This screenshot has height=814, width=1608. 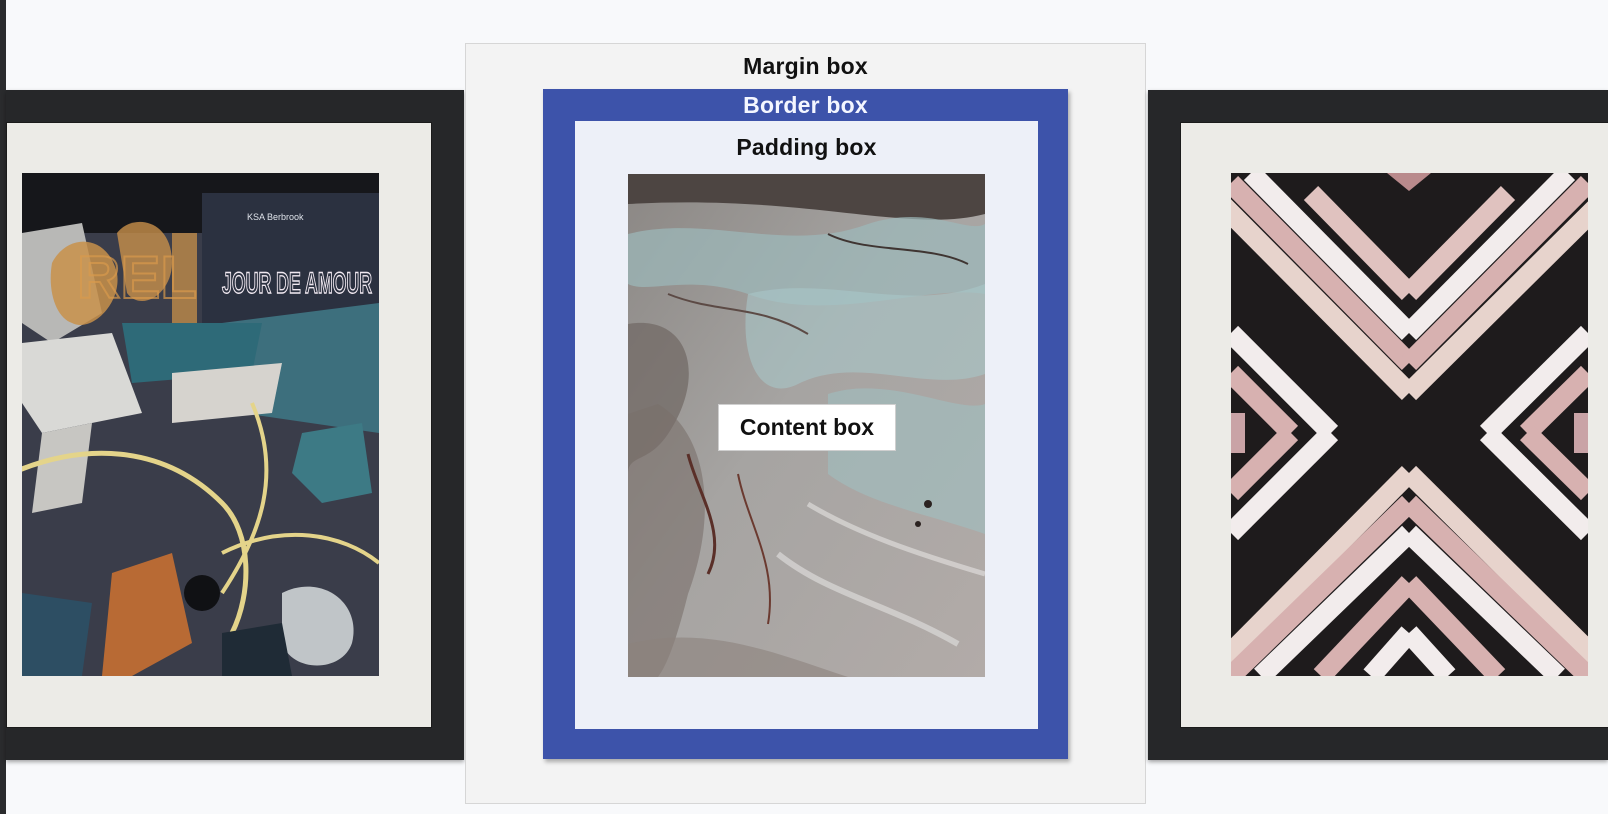 I want to click on left-artwork-image: KSA Berbrook JOUR DE AMOUR REL, so click(x=200, y=424).